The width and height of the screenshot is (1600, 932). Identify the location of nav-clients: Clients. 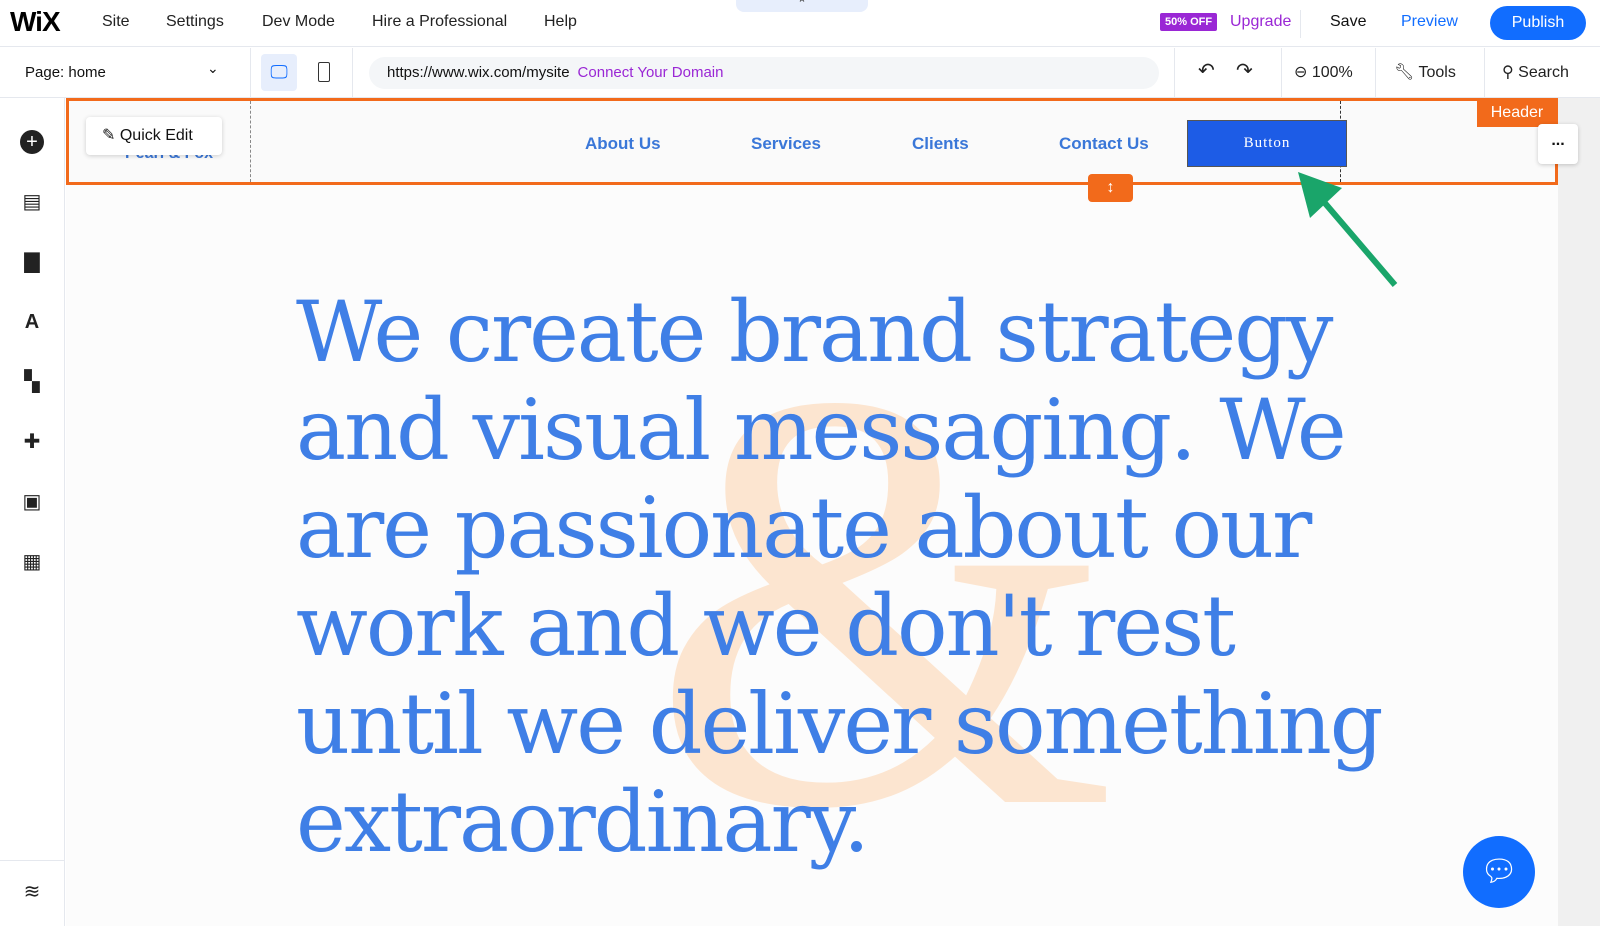
(940, 144).